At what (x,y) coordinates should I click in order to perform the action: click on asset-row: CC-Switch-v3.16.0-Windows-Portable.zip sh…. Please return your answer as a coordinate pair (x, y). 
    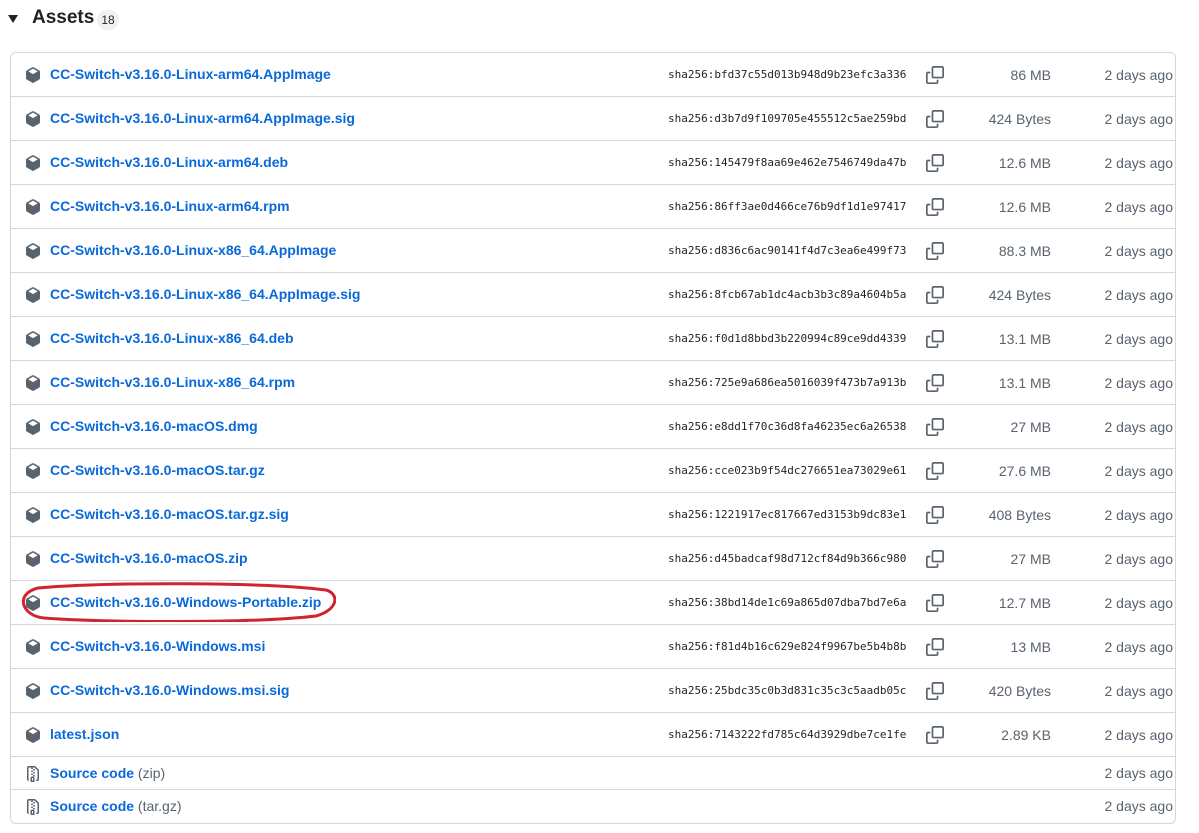
    Looking at the image, I should click on (593, 603).